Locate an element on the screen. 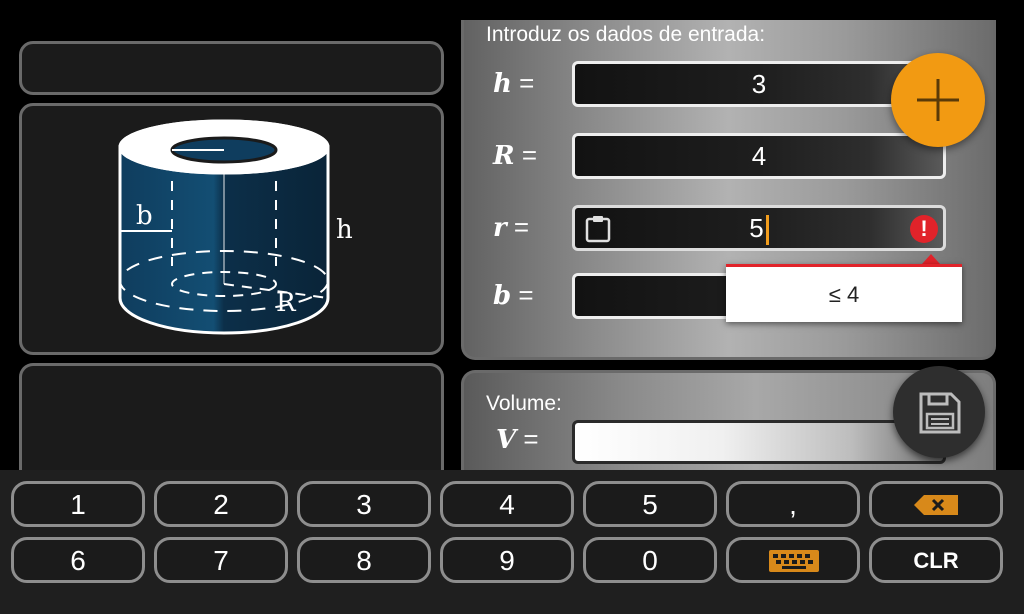  key-7: 7 is located at coordinates (221, 560).